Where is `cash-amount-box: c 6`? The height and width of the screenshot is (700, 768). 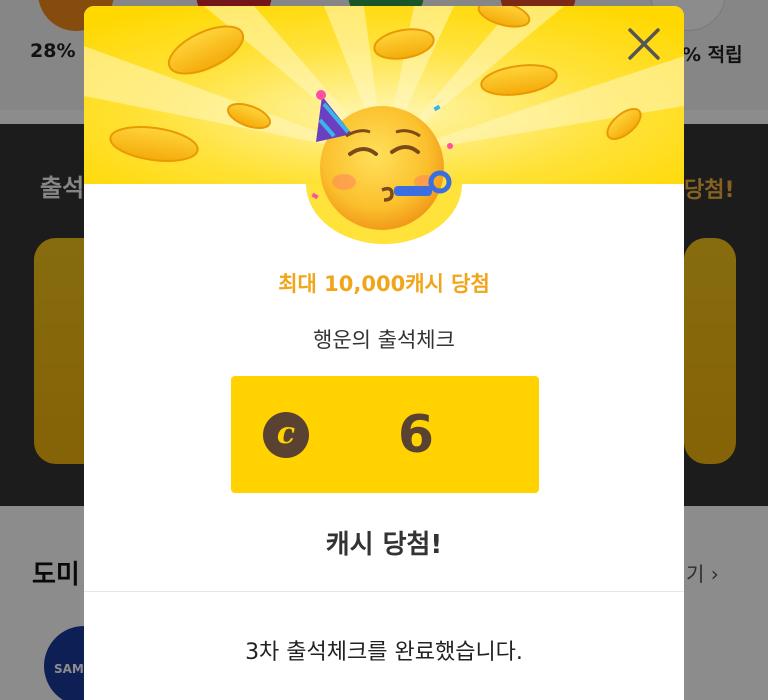 cash-amount-box: c 6 is located at coordinates (385, 434).